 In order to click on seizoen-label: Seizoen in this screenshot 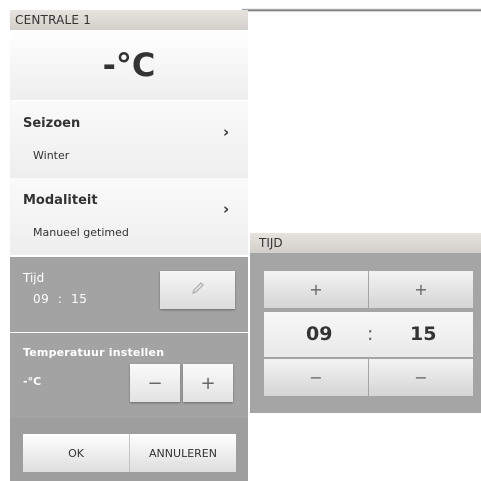, I will do `click(52, 123)`.